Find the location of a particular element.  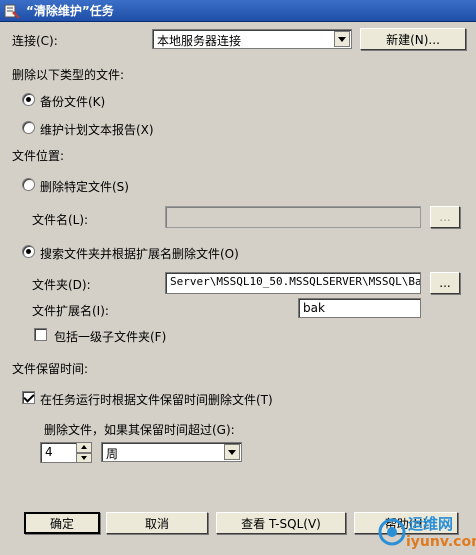

unit-dropdown: 周 is located at coordinates (171, 452).